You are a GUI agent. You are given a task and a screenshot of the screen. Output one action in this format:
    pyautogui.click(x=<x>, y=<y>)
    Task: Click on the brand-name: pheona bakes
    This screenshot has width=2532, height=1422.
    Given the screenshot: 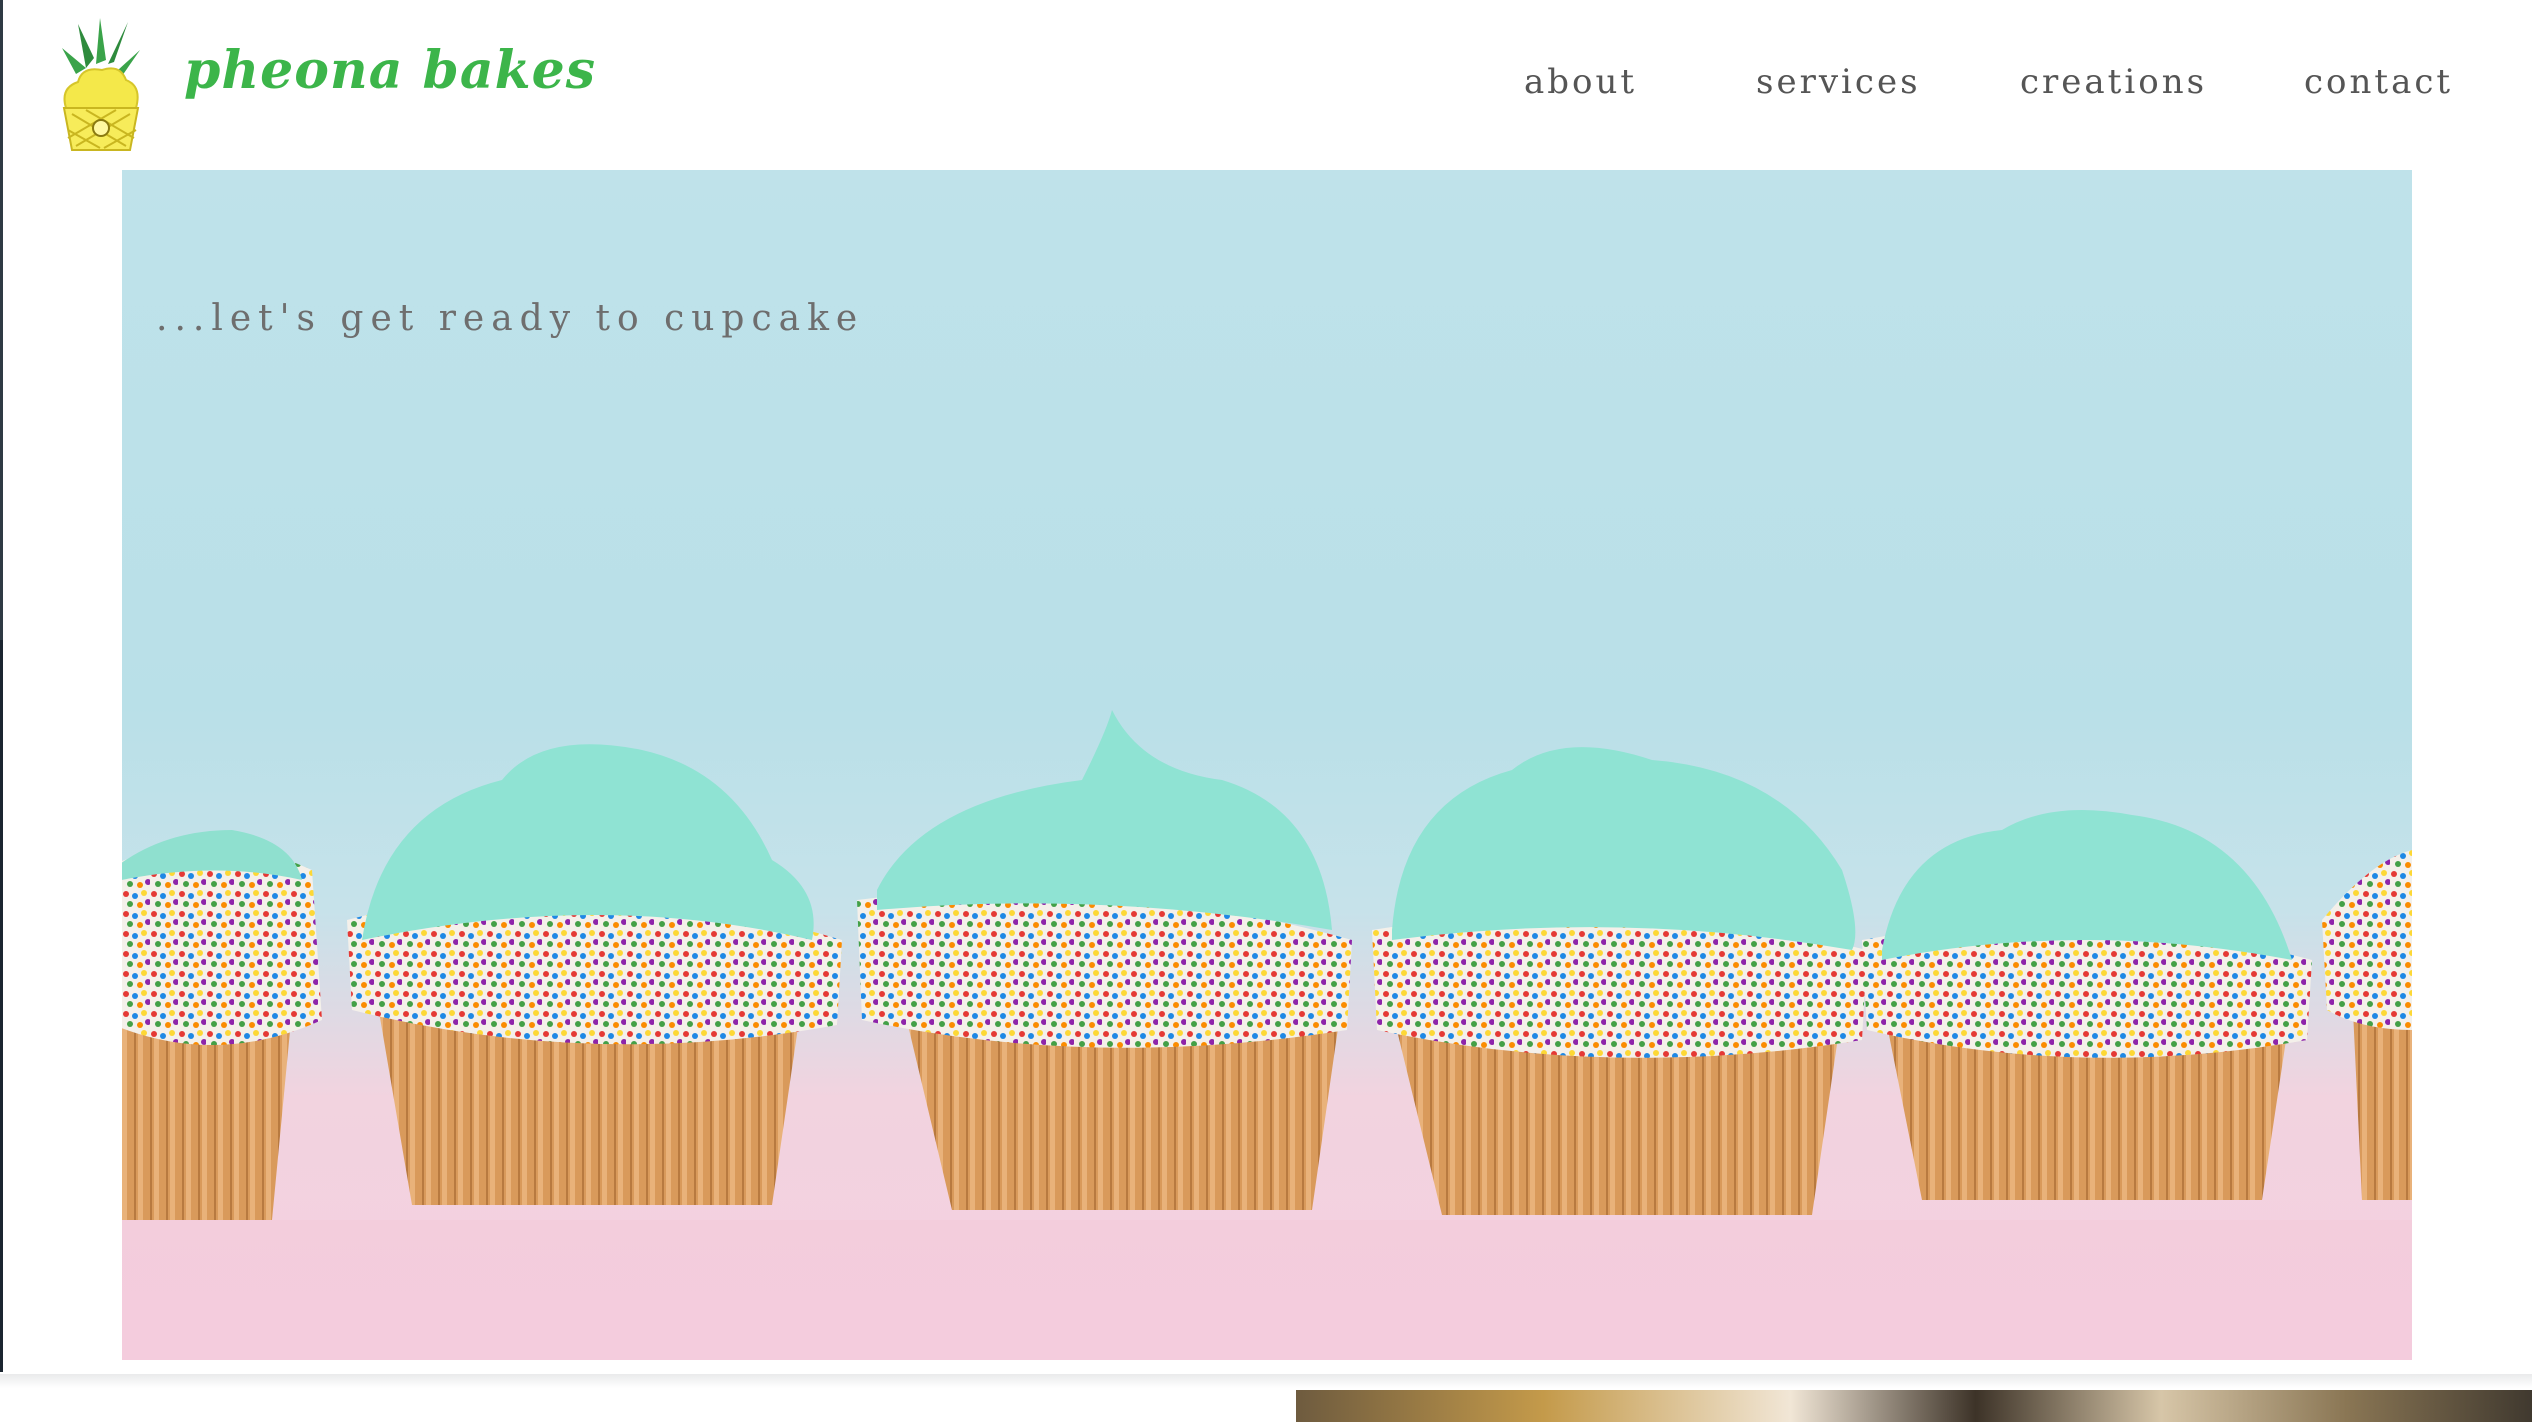 What is the action you would take?
    pyautogui.click(x=390, y=70)
    